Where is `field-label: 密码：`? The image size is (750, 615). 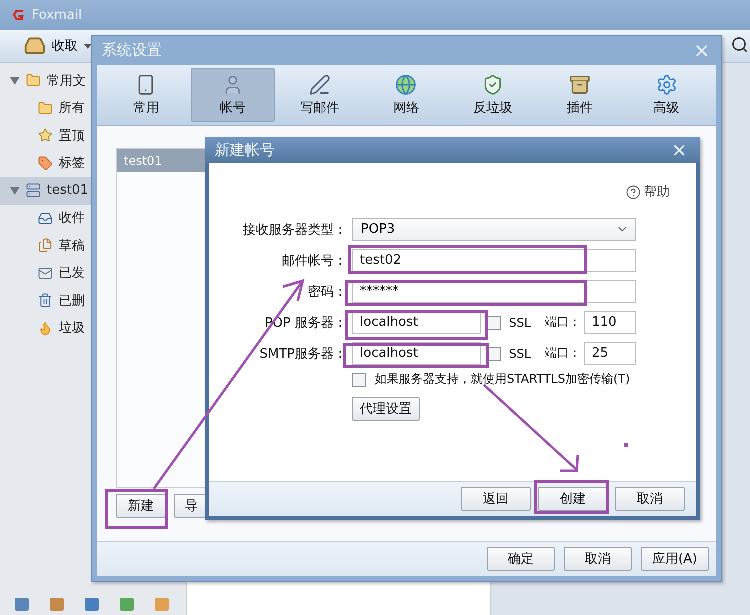
field-label: 密码： is located at coordinates (327, 292).